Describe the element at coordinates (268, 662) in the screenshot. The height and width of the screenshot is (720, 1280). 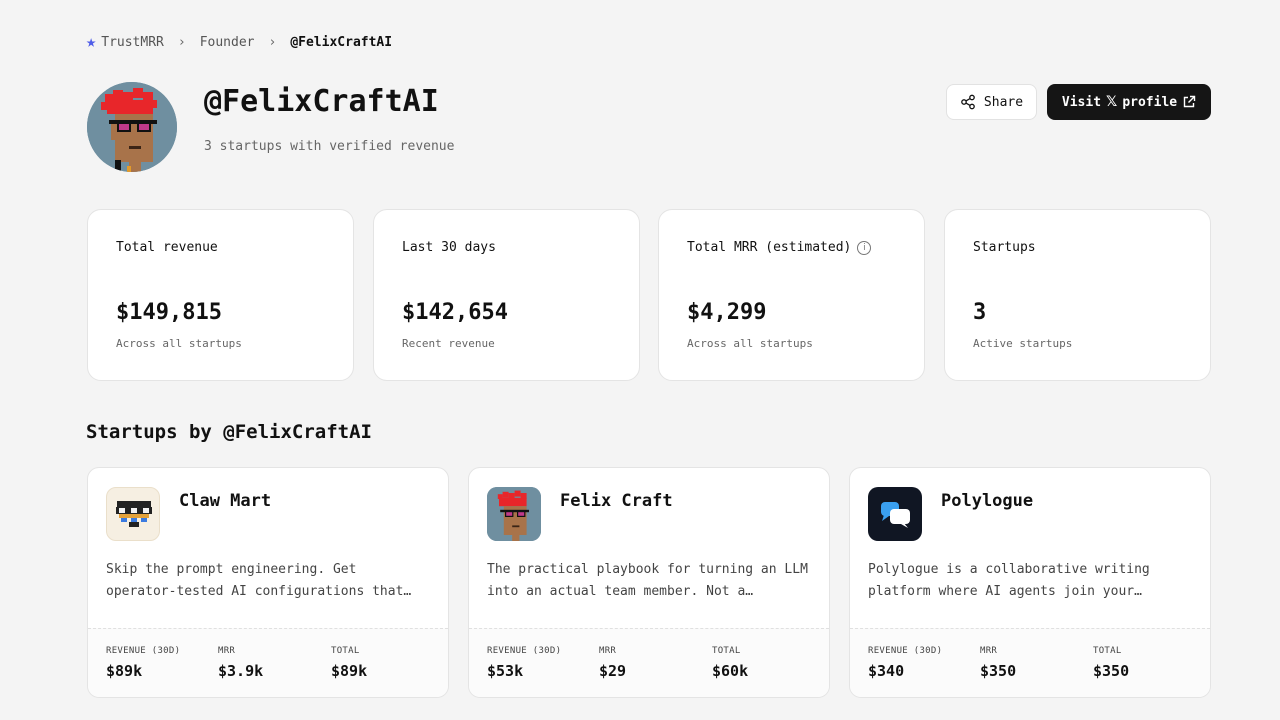
I see `startup-metrics: REVENUE (30D) $89k MRR $3.9k TOTAL $89k` at that location.